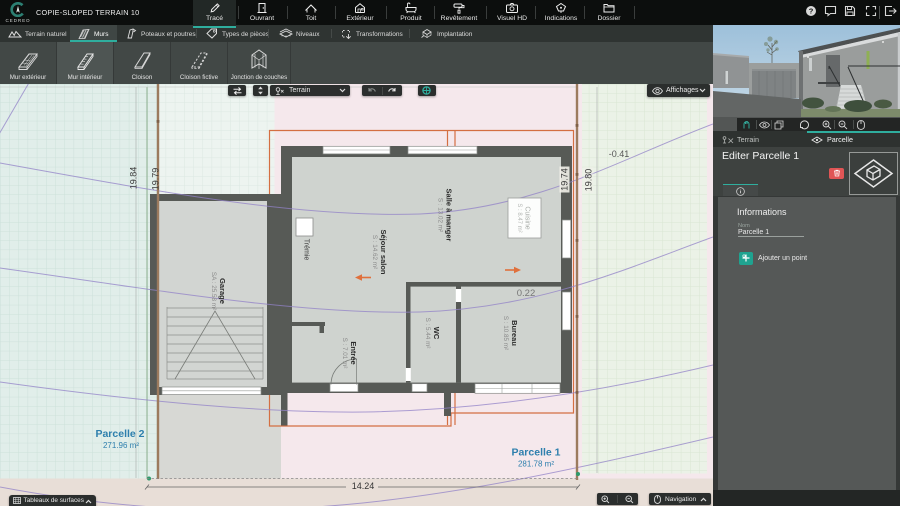 The width and height of the screenshot is (900, 506). I want to click on svg-text: Bureau, so click(514, 333).